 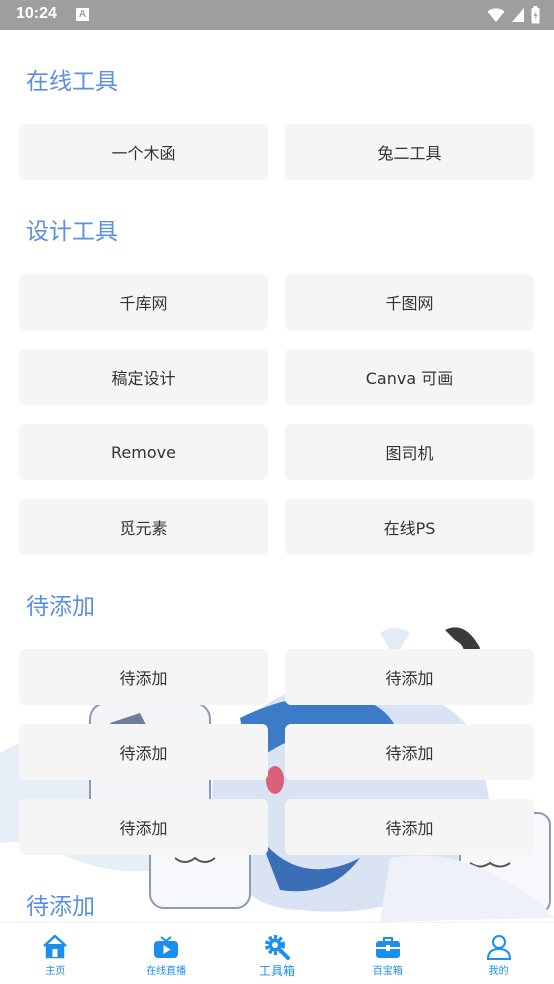 I want to click on nav-label: 主页, so click(x=55, y=971).